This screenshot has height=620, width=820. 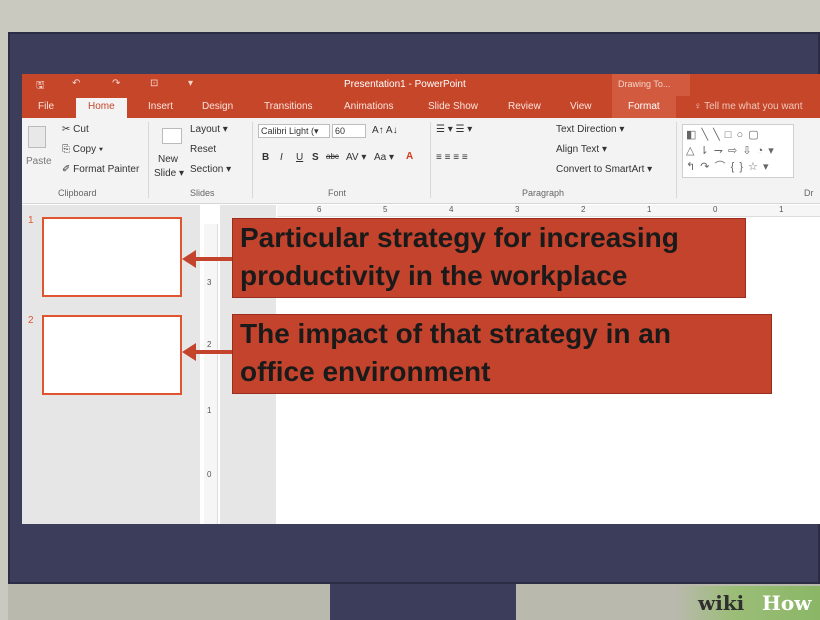 What do you see at coordinates (209, 129) in the screenshot?
I see `layout-button: Layout ▾` at bounding box center [209, 129].